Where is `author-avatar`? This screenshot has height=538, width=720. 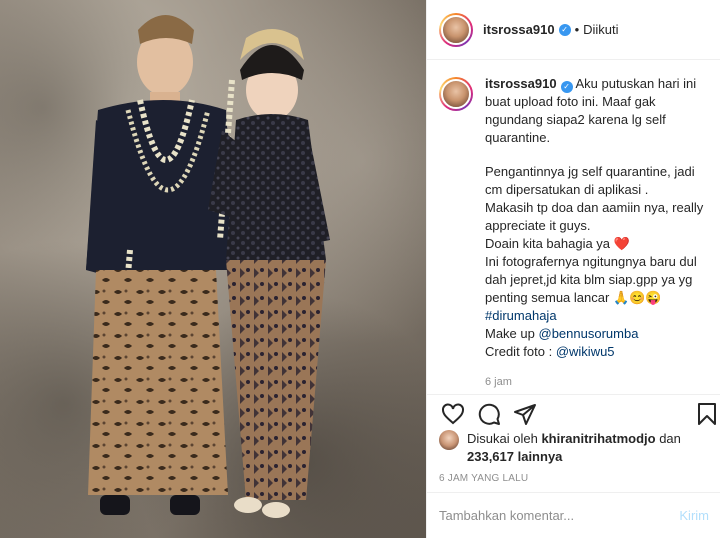 author-avatar is located at coordinates (456, 29).